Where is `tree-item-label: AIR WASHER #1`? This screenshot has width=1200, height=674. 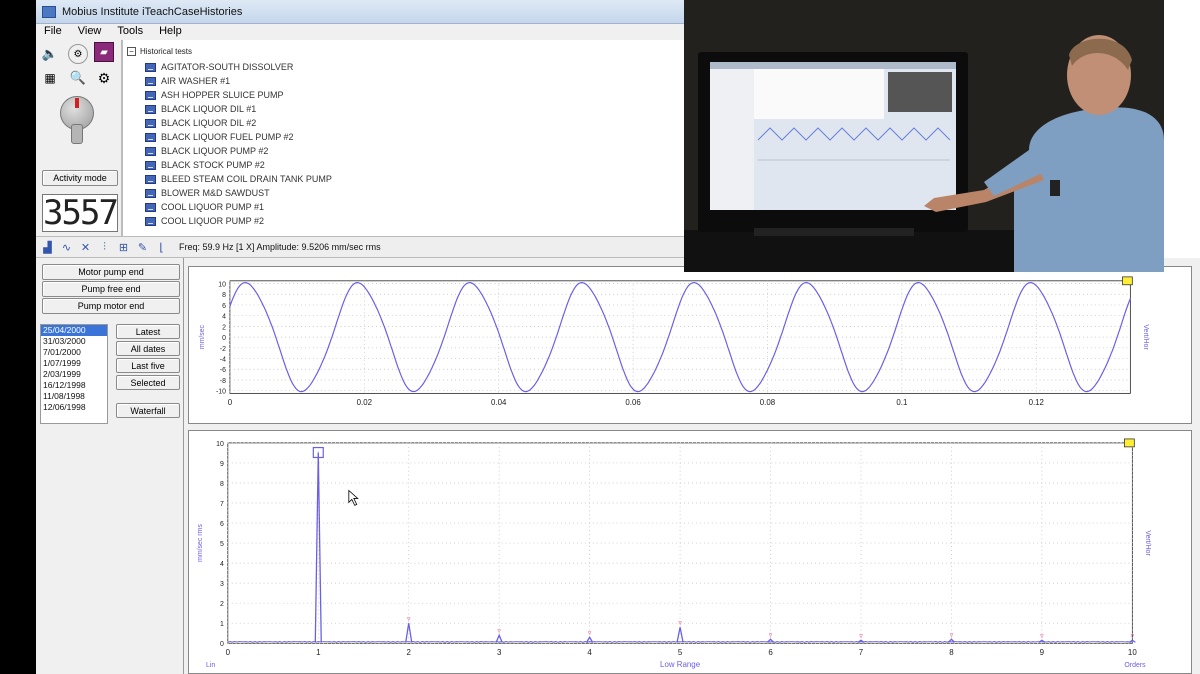 tree-item-label: AIR WASHER #1 is located at coordinates (196, 81).